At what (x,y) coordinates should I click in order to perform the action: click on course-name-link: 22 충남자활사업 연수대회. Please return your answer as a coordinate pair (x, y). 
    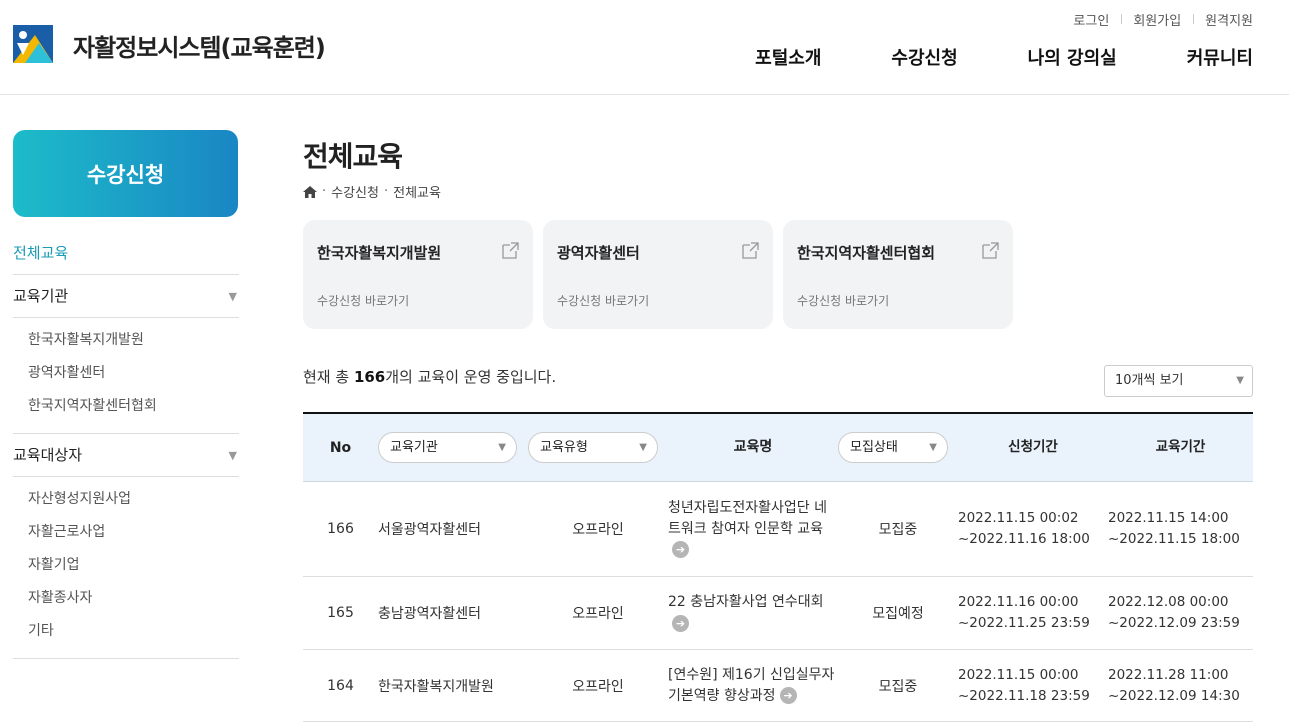
    Looking at the image, I should click on (746, 602).